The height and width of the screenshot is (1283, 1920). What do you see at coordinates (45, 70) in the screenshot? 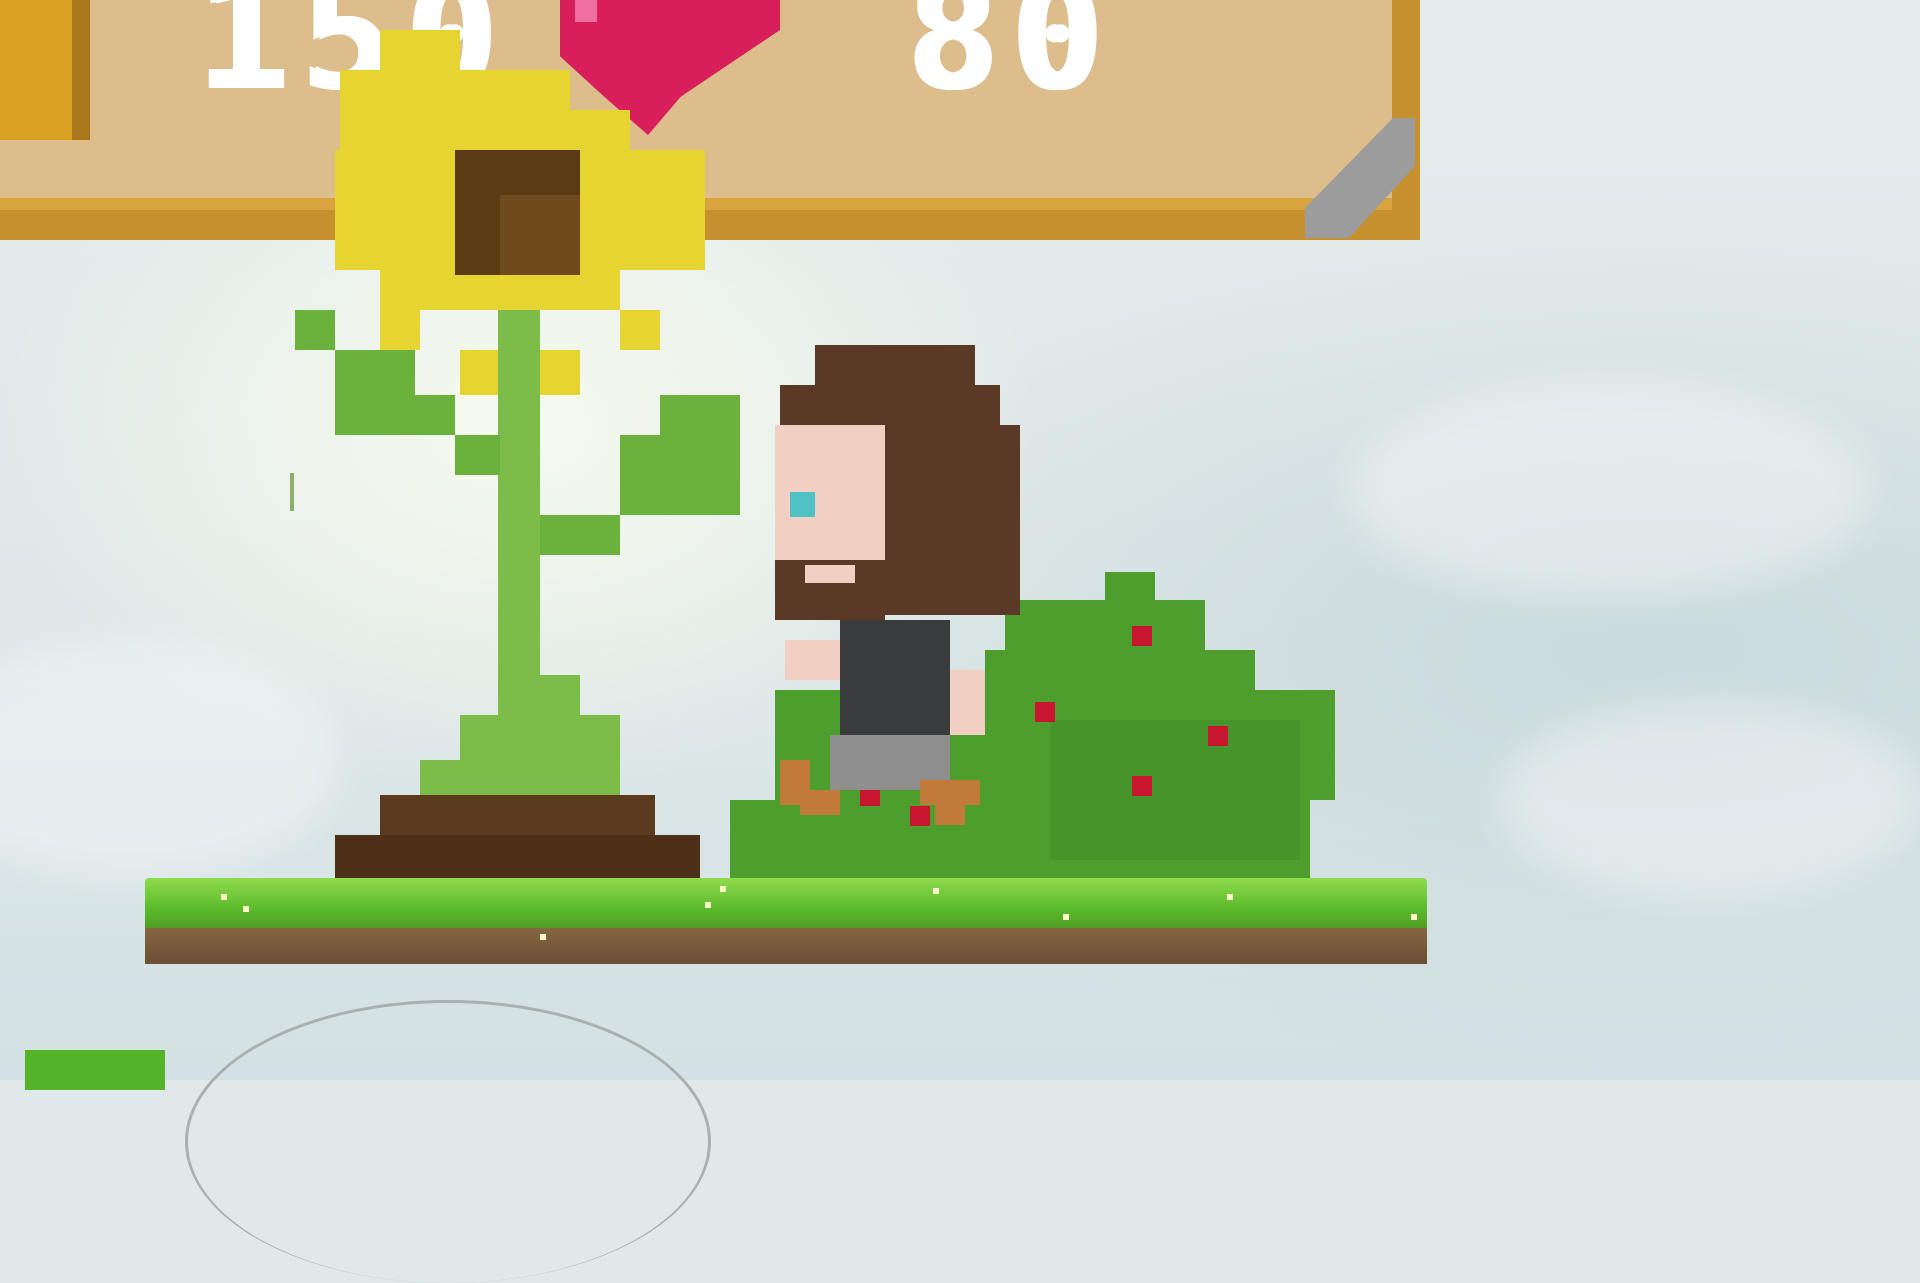
I see `coin-icon` at bounding box center [45, 70].